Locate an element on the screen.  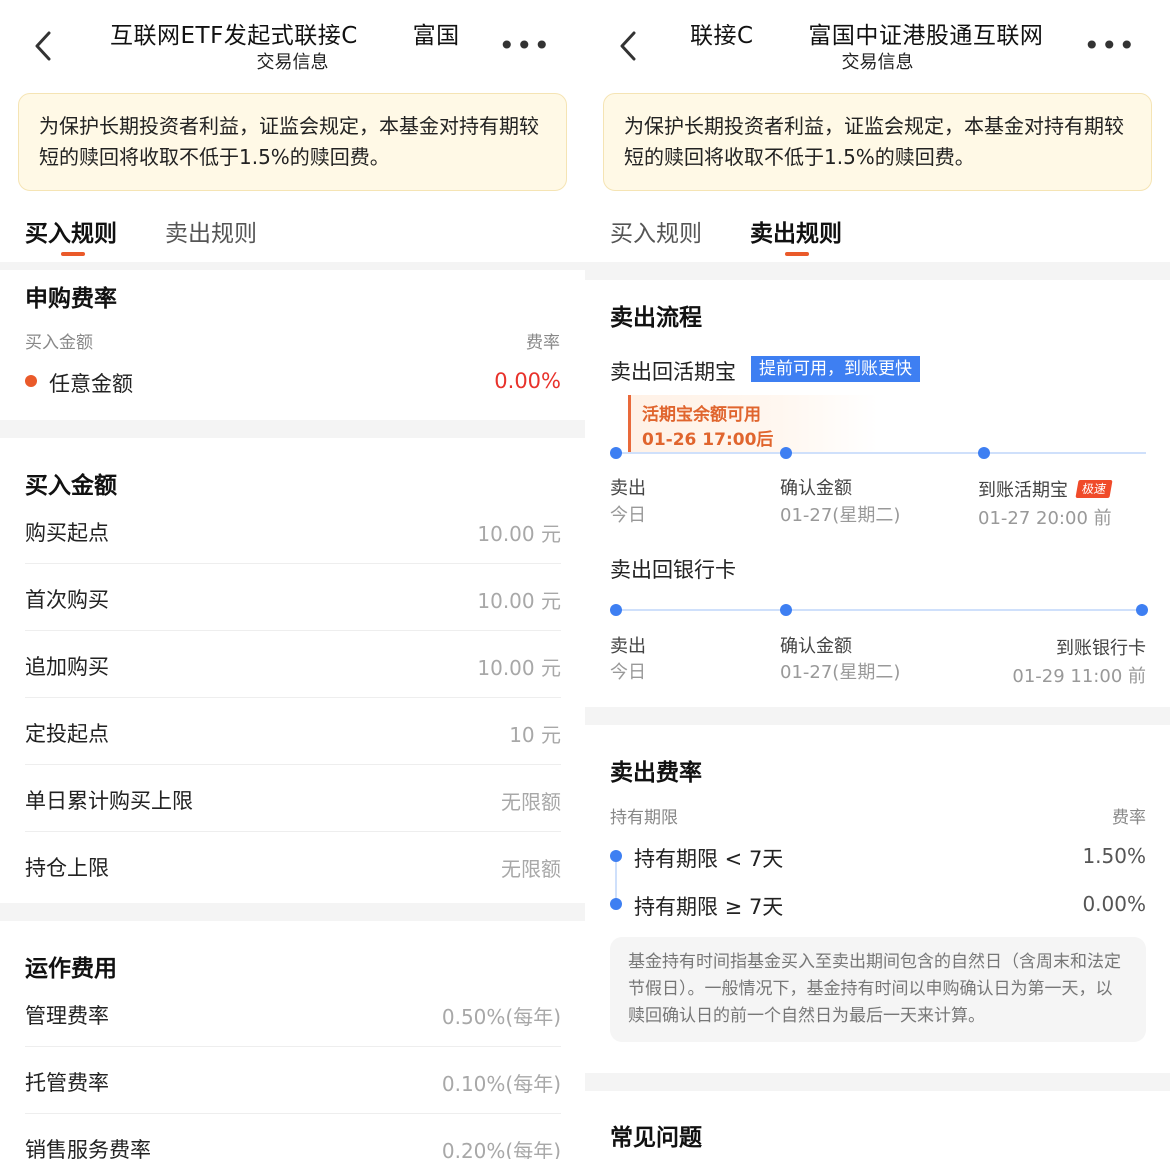
fast-arrival-badge: 提前可用，到账更快 is located at coordinates (835, 369).